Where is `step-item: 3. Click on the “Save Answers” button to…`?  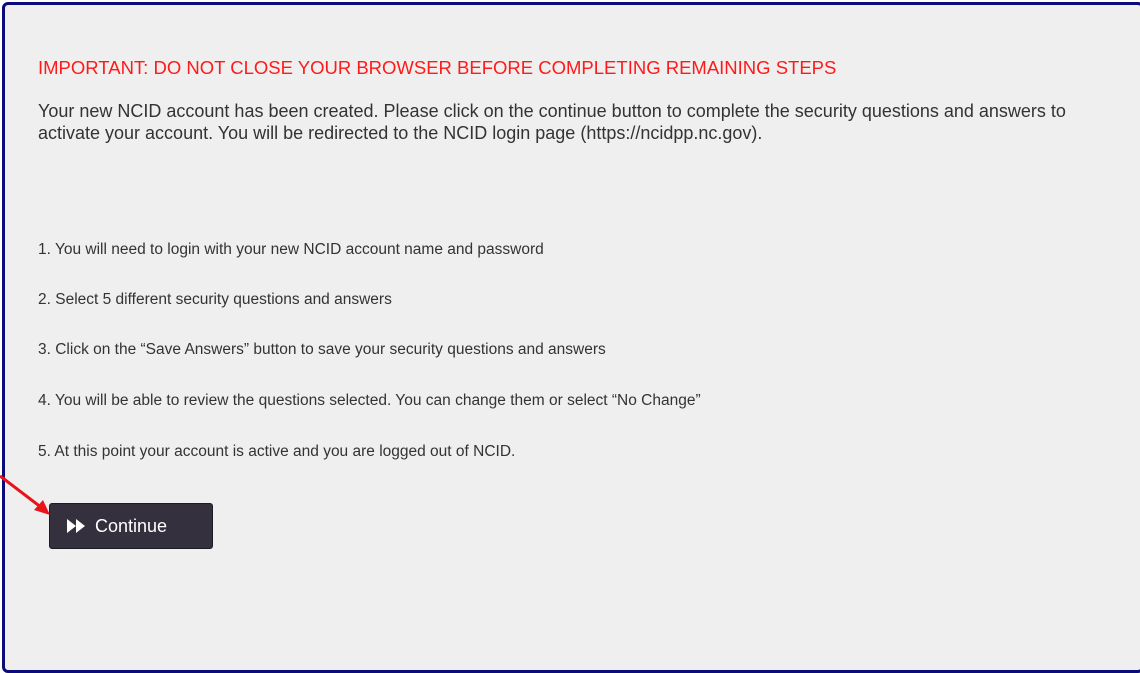 step-item: 3. Click on the “Save Answers” button to… is located at coordinates (322, 349).